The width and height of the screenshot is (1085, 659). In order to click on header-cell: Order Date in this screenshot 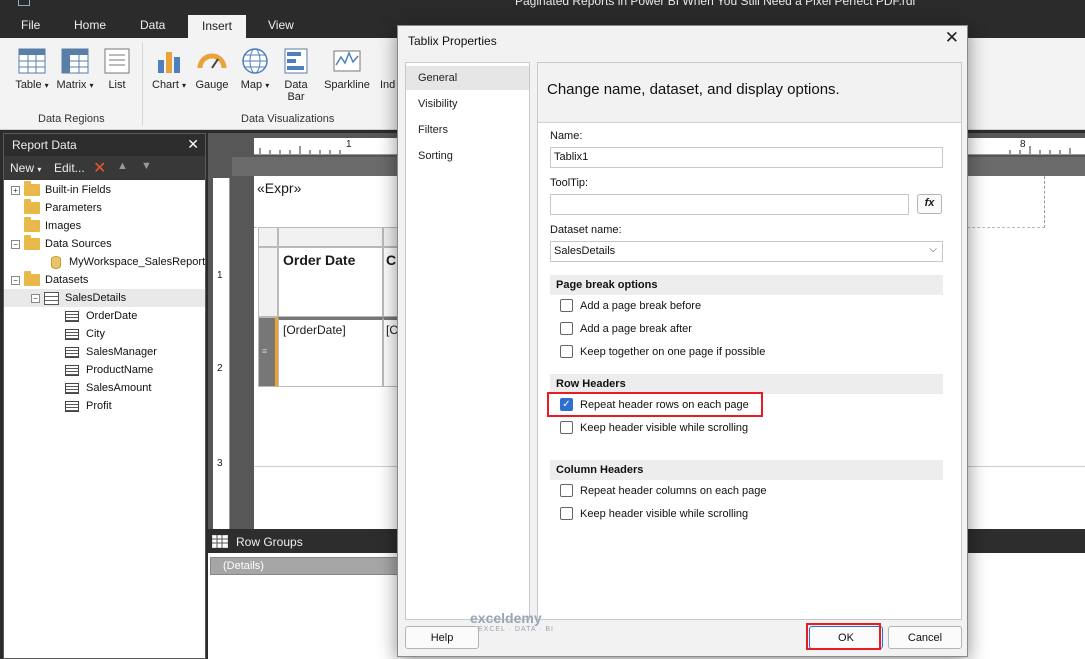, I will do `click(330, 282)`.